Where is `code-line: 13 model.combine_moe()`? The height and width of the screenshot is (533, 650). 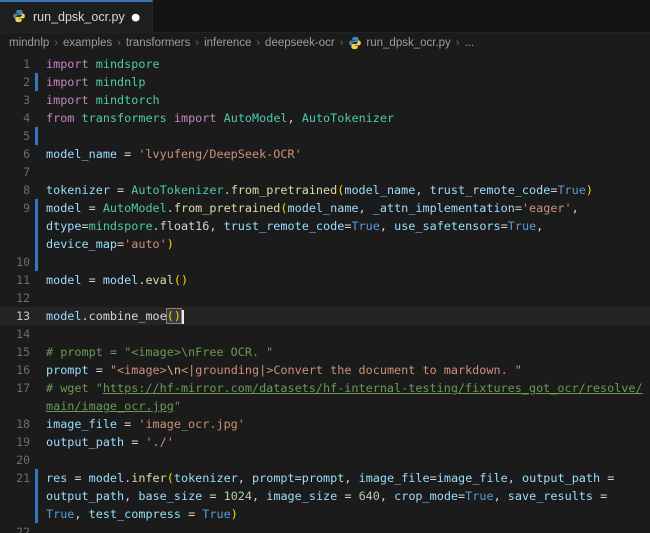
code-line: 13 model.combine_moe() is located at coordinates (325, 316).